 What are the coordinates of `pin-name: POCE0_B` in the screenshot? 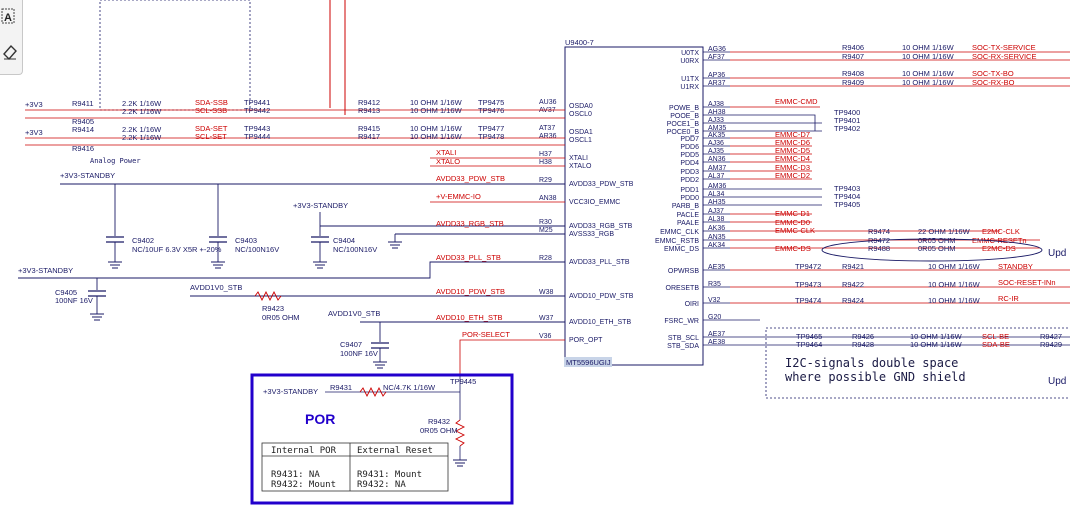 It's located at (683, 132).